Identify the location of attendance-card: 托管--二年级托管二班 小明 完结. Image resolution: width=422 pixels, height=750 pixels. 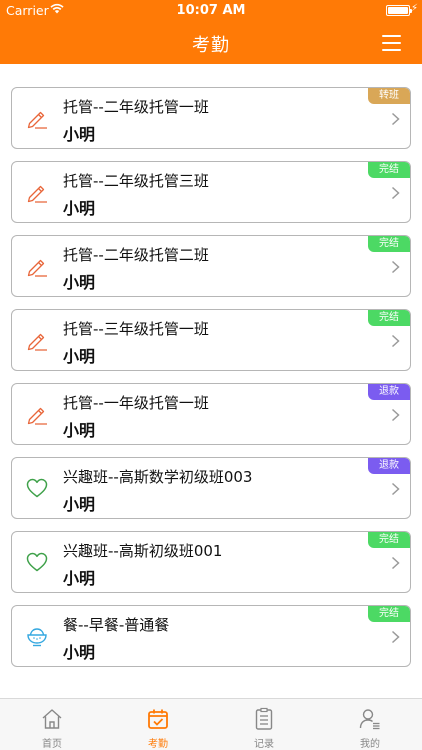
(211, 266).